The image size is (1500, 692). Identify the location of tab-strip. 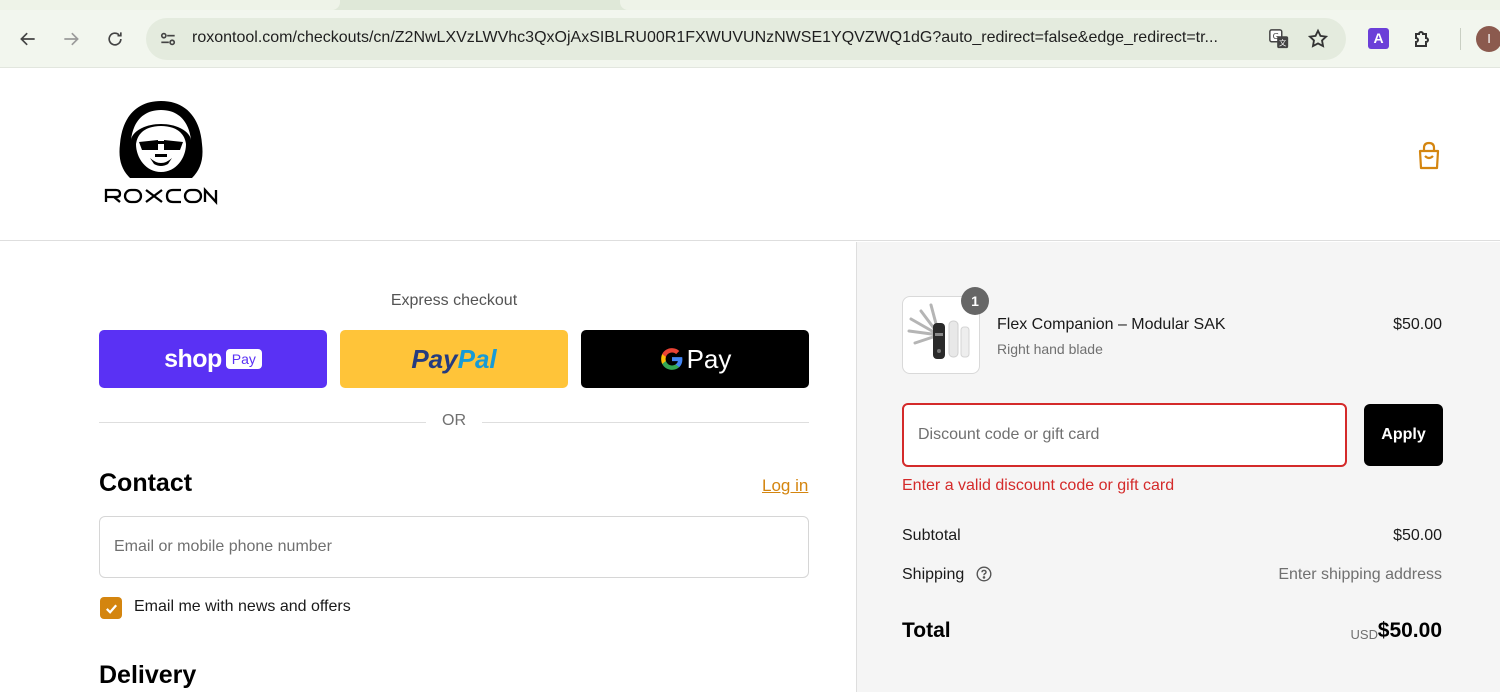
(750, 5).